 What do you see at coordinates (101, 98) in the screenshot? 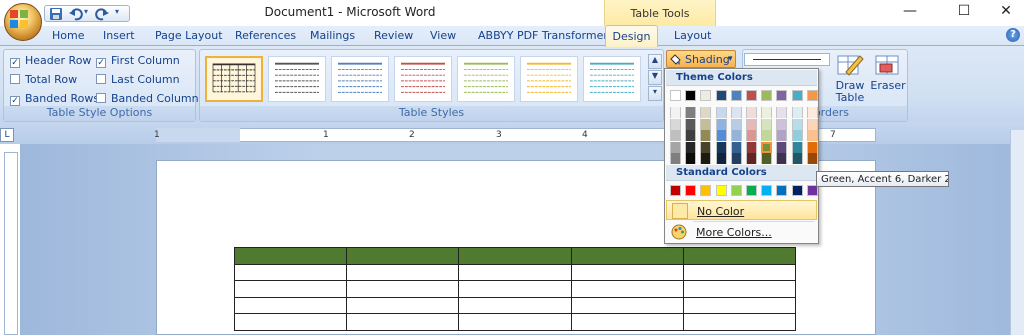
I see `banded-columns-checkbox` at bounding box center [101, 98].